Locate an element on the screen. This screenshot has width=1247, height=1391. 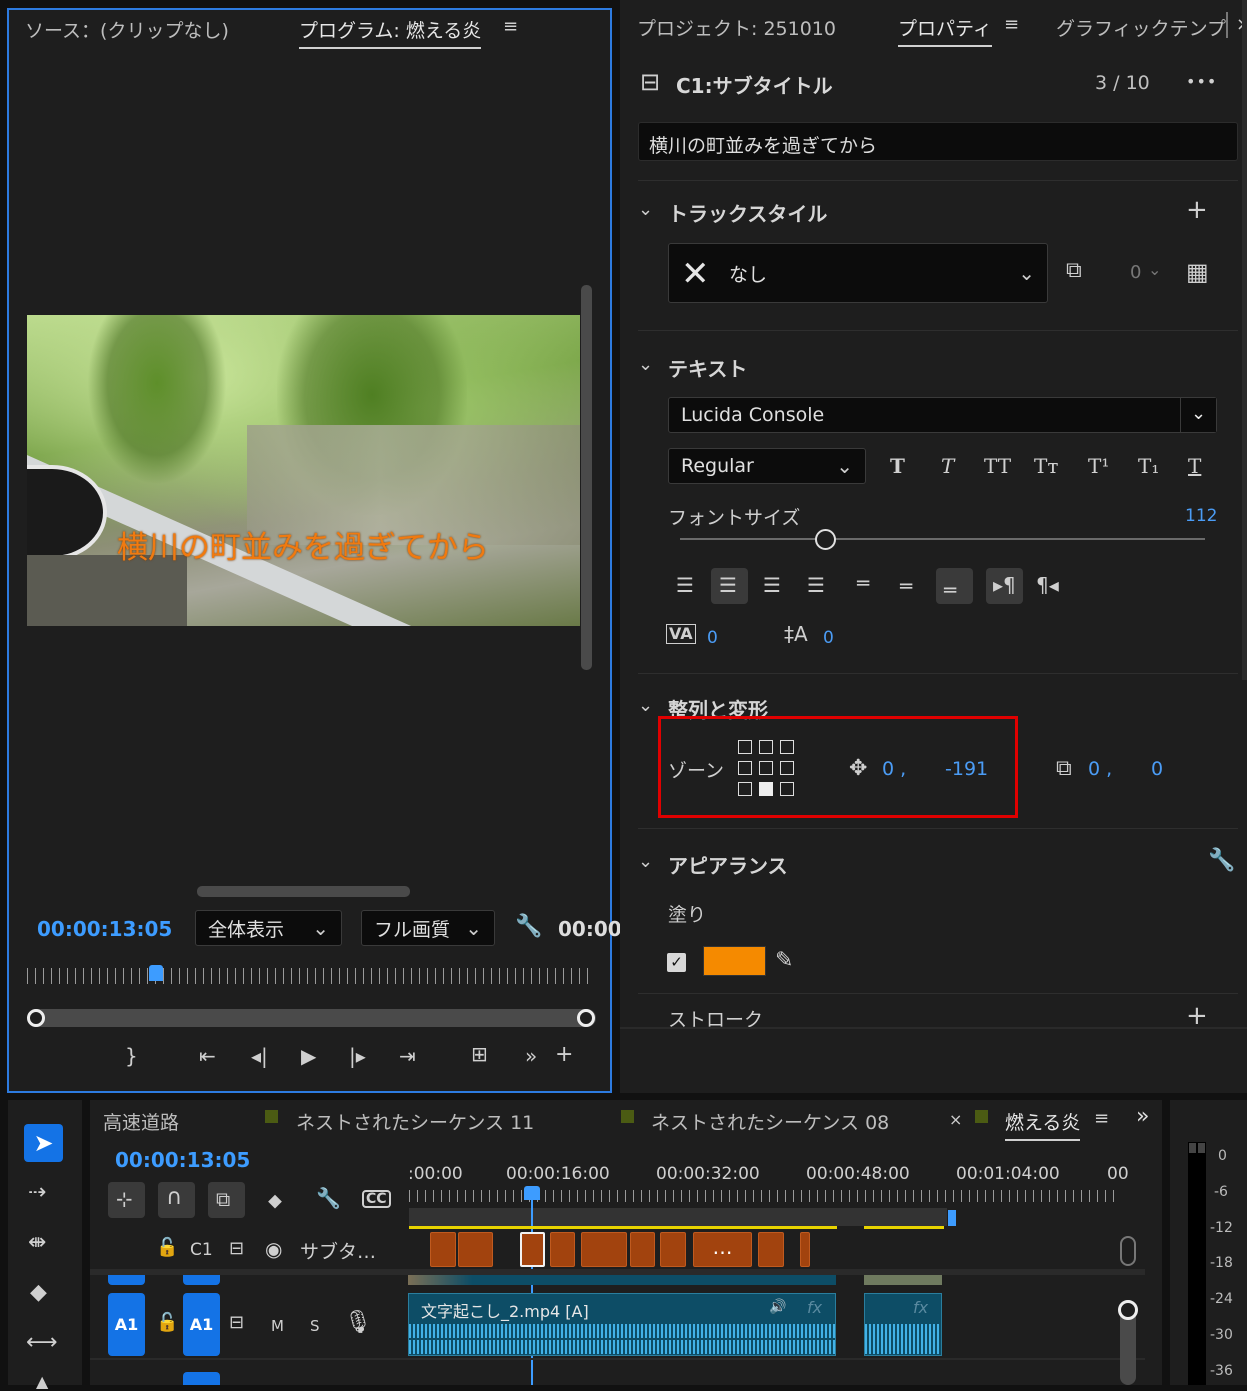
v1-track-badge is located at coordinates (126, 1280).